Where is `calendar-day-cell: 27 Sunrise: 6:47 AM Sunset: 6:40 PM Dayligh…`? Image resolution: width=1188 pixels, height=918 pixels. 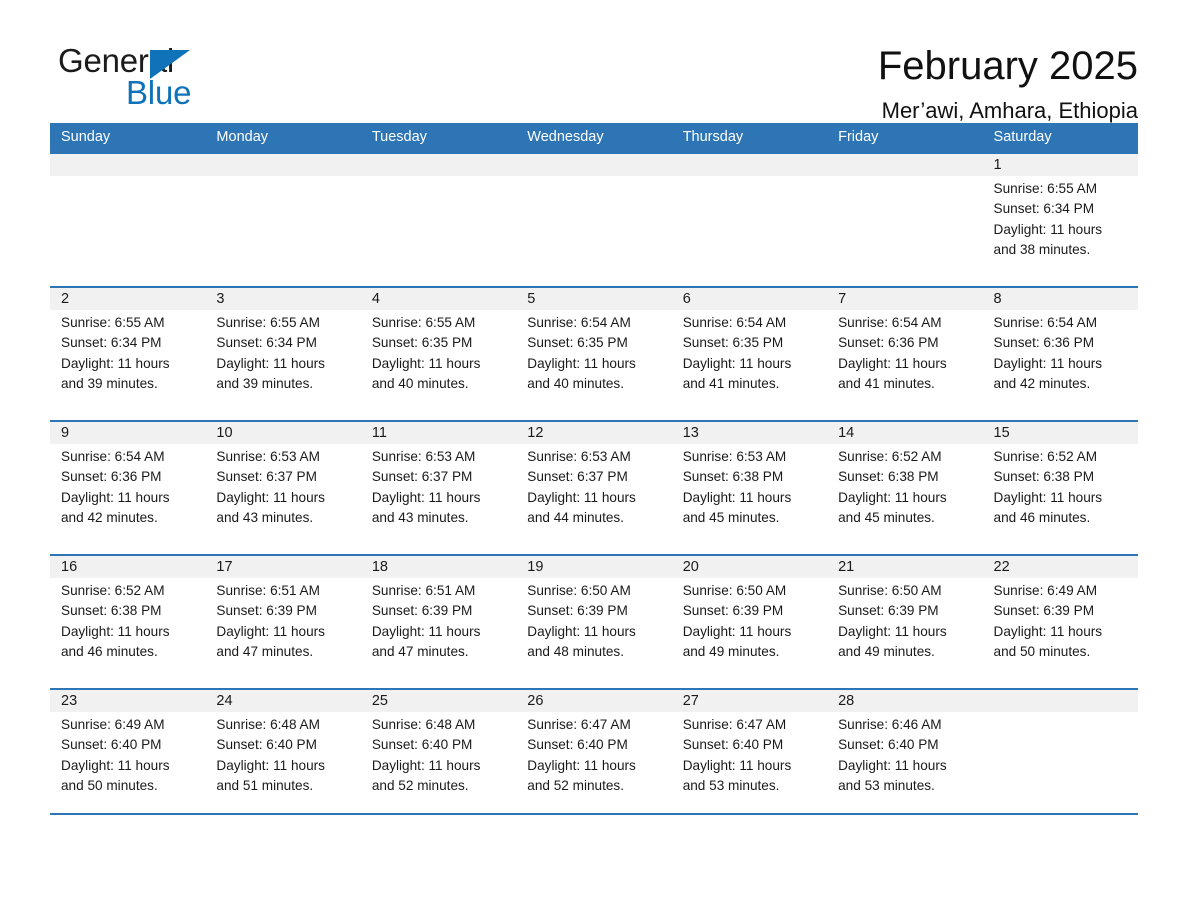
calendar-day-cell: 27 Sunrise: 6:47 AM Sunset: 6:40 PM Dayligh… is located at coordinates (749, 751).